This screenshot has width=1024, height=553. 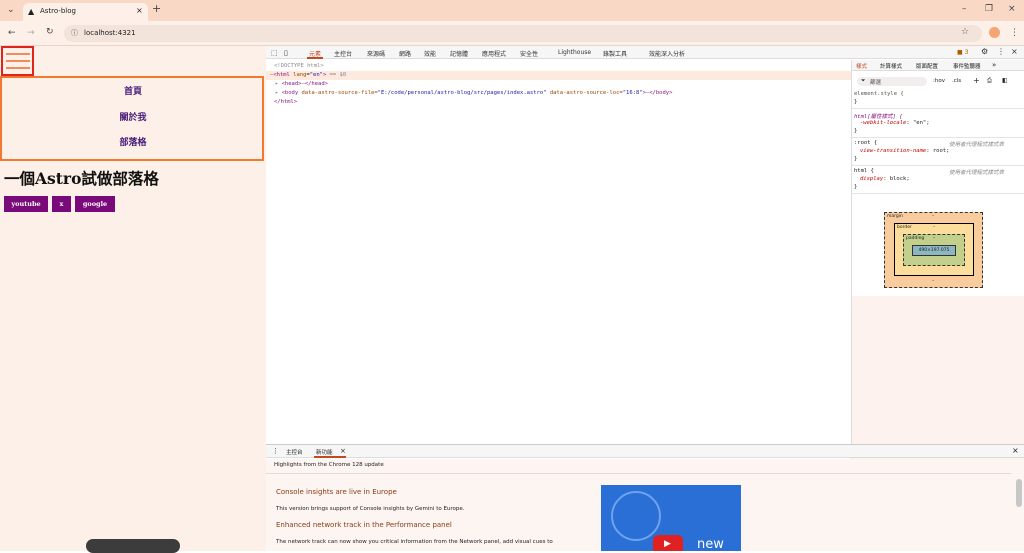 What do you see at coordinates (324, 452) in the screenshot?
I see `drawer-tab-whats-new: 新功能` at bounding box center [324, 452].